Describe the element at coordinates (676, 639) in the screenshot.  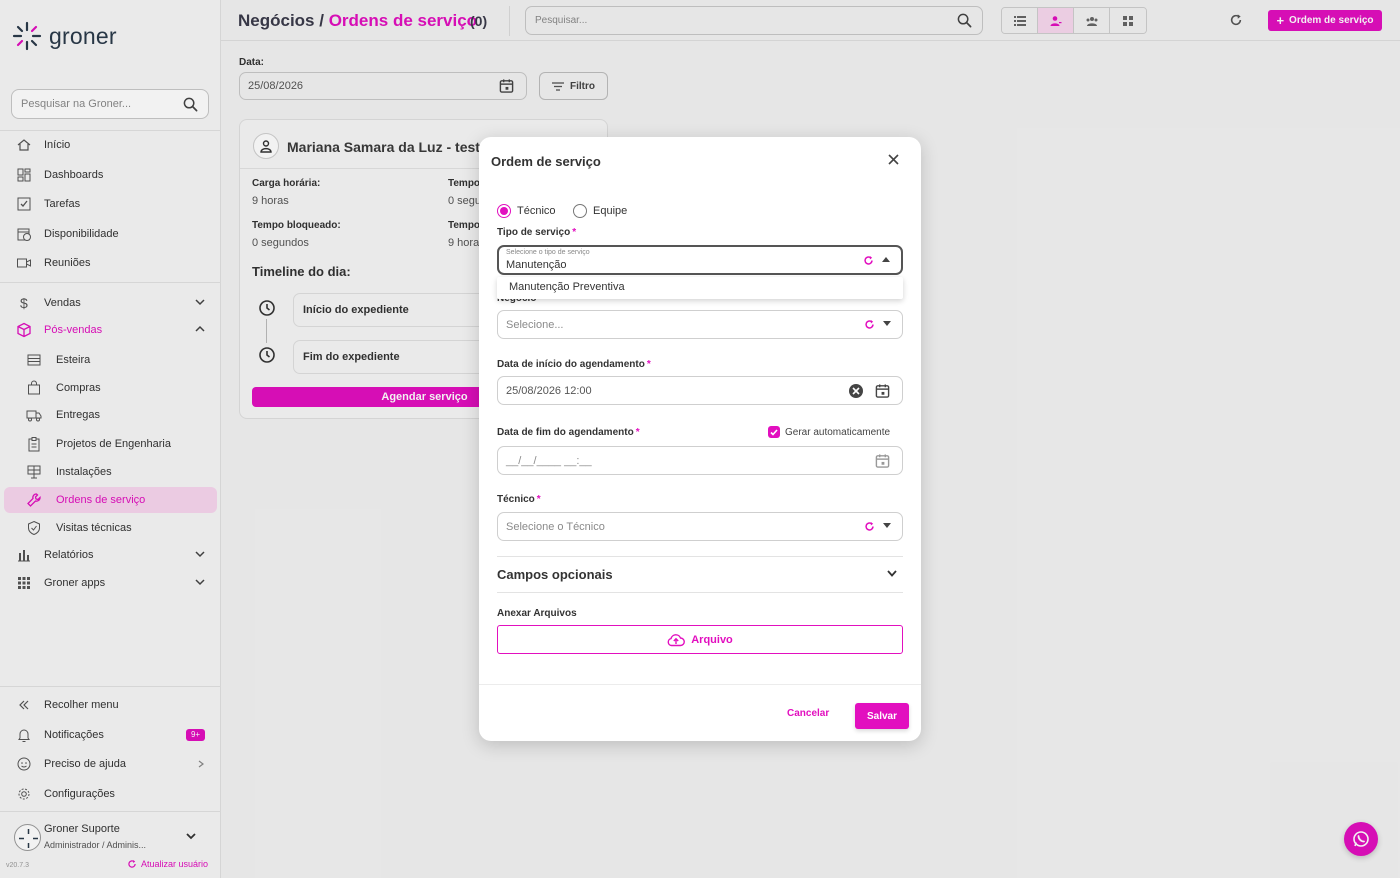
I see `cloud-upload-icon` at that location.